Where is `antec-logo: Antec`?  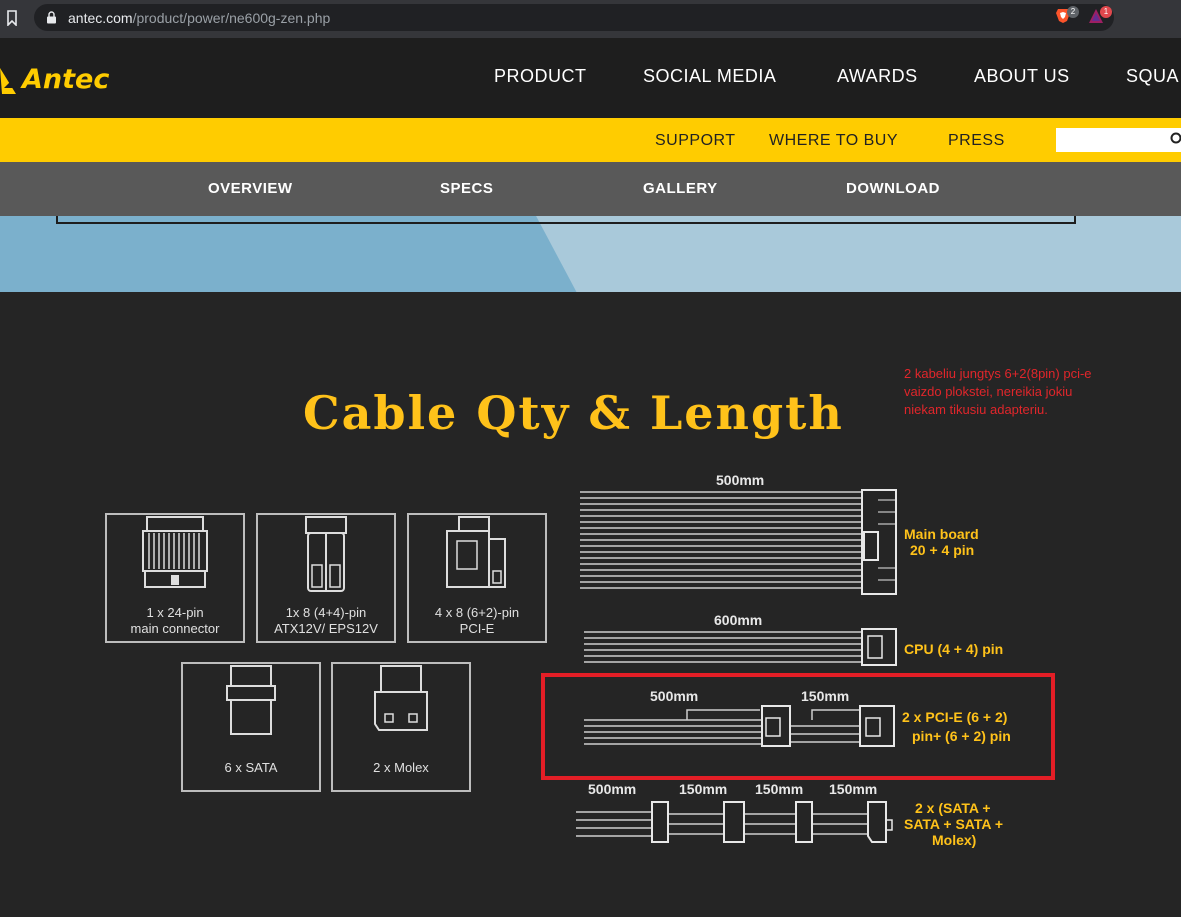
antec-logo: Antec is located at coordinates (80, 78).